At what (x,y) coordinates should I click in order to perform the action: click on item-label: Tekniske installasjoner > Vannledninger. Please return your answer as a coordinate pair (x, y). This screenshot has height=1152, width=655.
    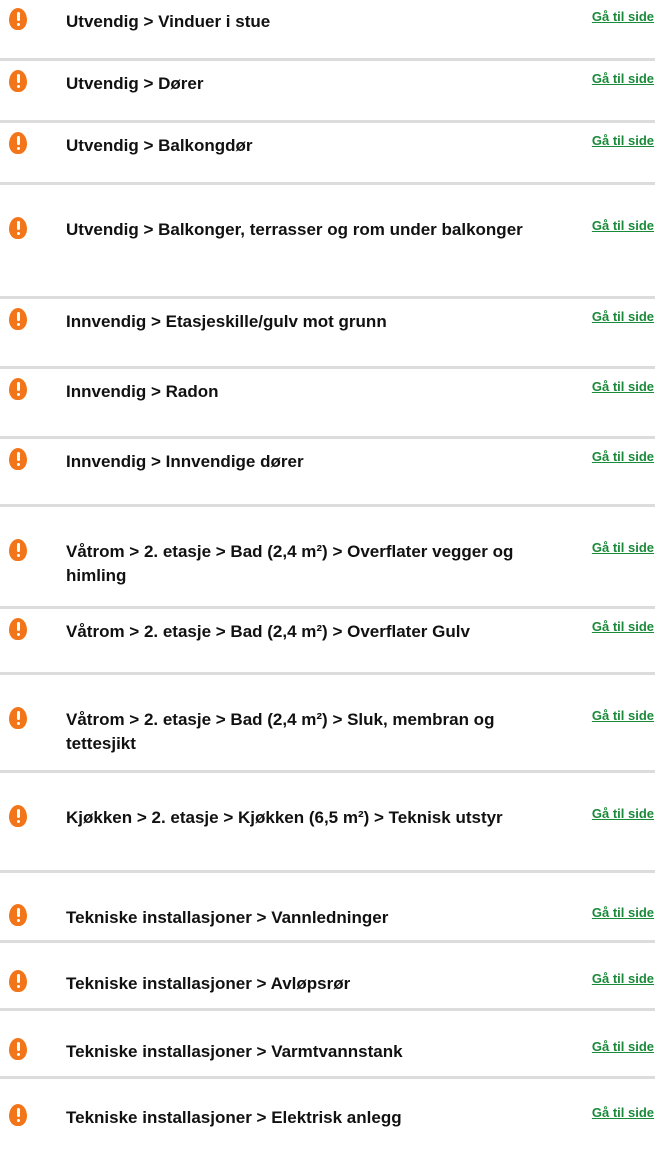
    Looking at the image, I should click on (227, 917).